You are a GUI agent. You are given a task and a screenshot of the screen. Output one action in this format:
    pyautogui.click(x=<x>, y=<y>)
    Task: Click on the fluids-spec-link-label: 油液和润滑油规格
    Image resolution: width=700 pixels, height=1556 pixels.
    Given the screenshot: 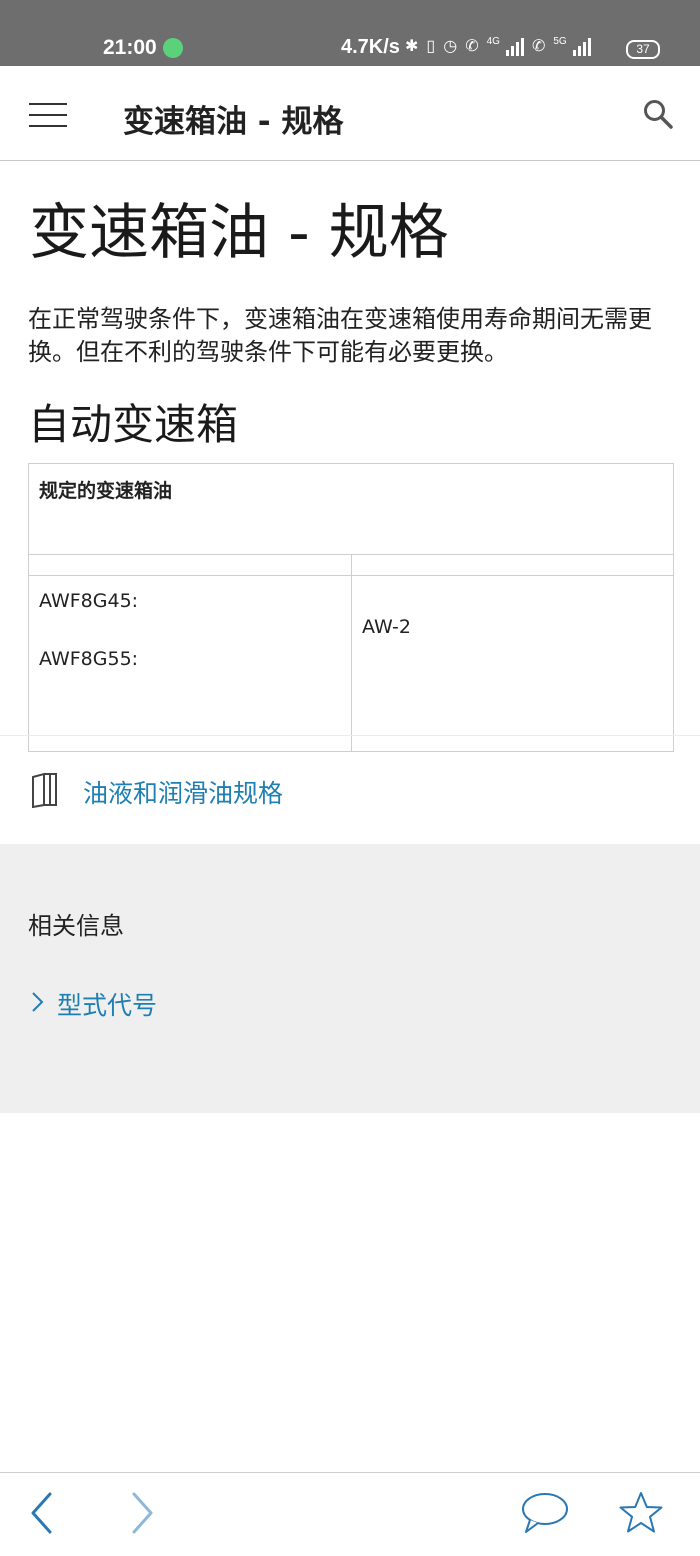 What is the action you would take?
    pyautogui.click(x=183, y=792)
    